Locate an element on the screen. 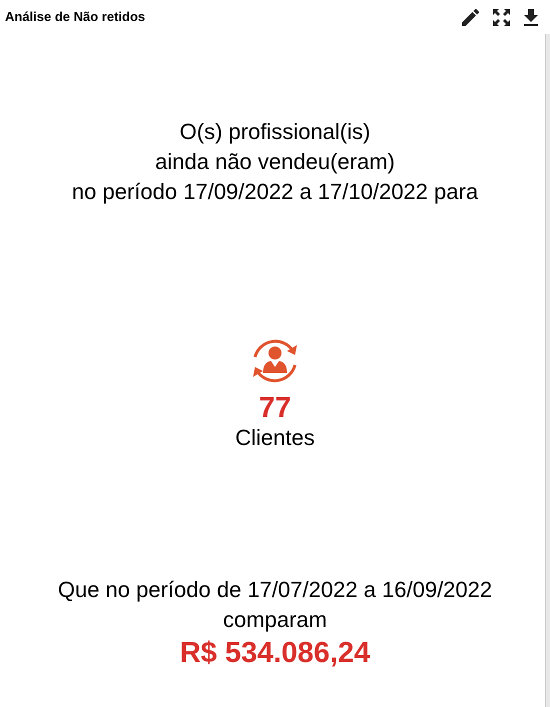  client-label: Clientes is located at coordinates (275, 438).